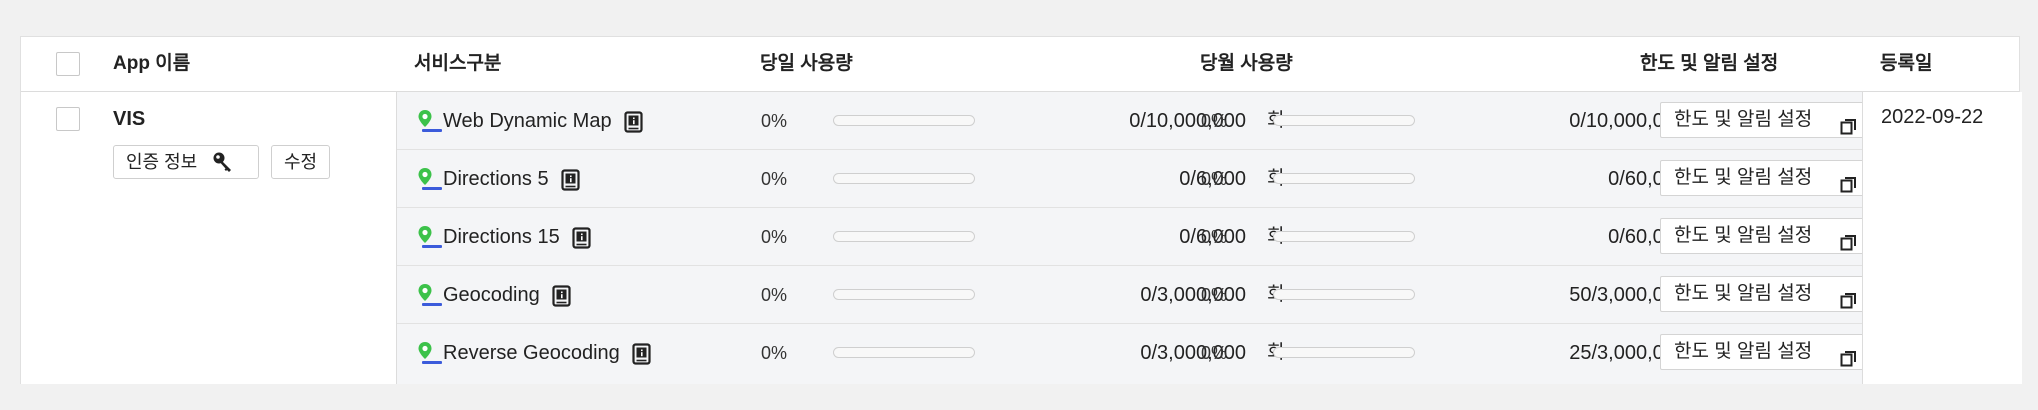 This screenshot has height=410, width=2038. I want to click on service-name-cell: Geocoding, so click(495, 295).